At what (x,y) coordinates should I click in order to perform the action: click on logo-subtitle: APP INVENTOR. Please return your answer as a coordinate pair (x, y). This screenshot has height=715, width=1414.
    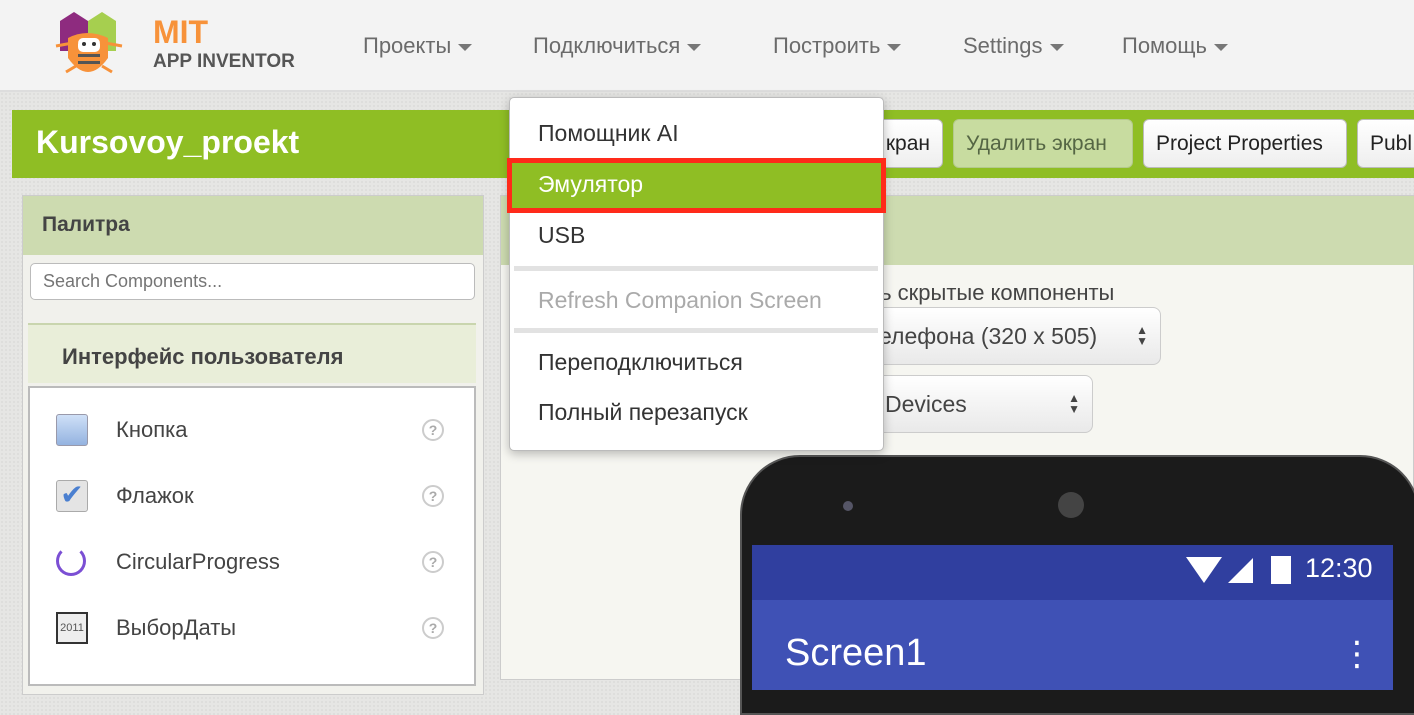
    Looking at the image, I should click on (224, 61).